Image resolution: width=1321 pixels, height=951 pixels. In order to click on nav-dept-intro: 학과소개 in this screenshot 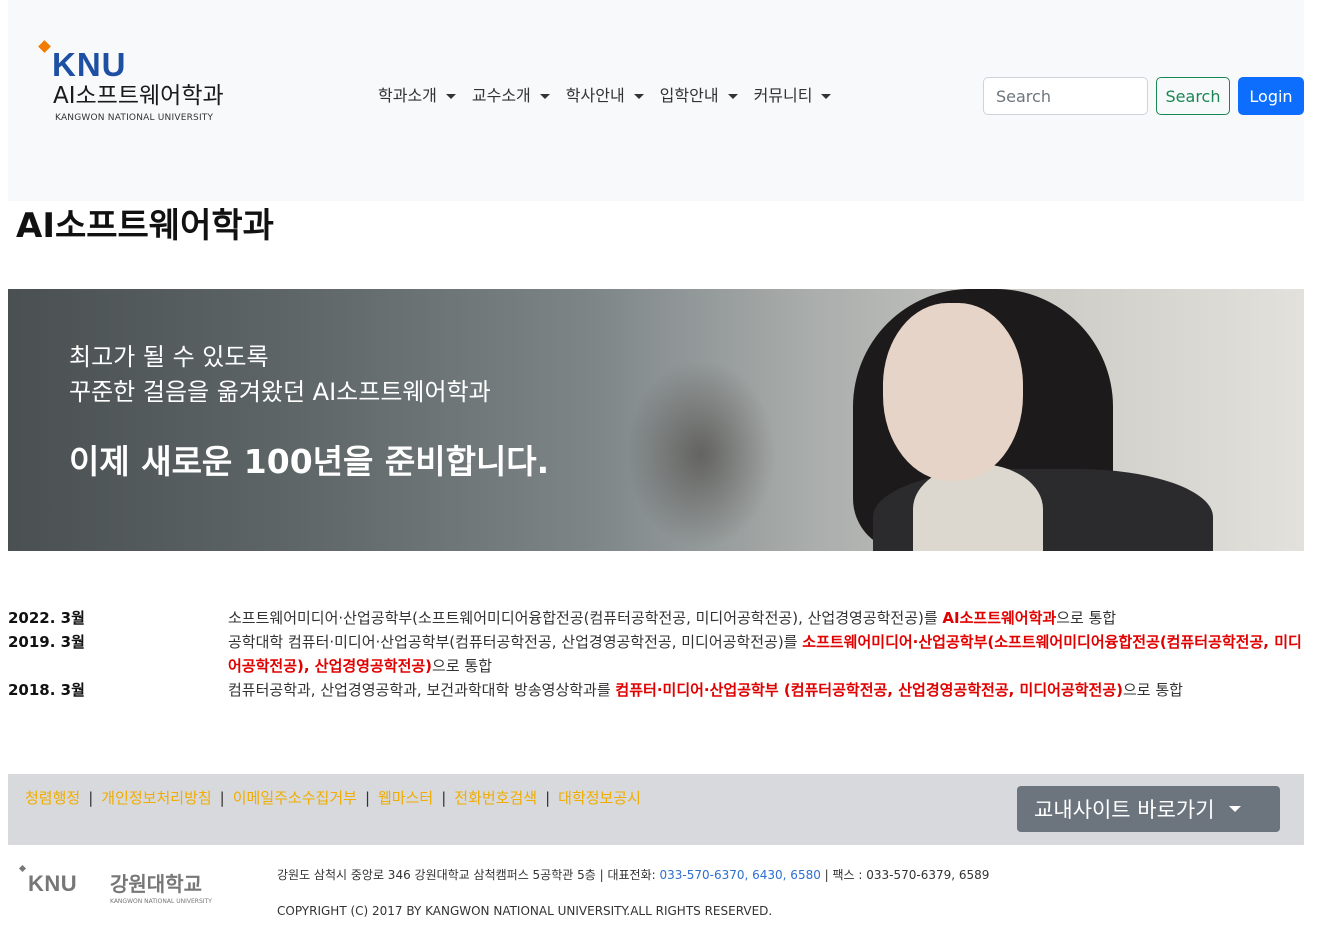, I will do `click(417, 96)`.